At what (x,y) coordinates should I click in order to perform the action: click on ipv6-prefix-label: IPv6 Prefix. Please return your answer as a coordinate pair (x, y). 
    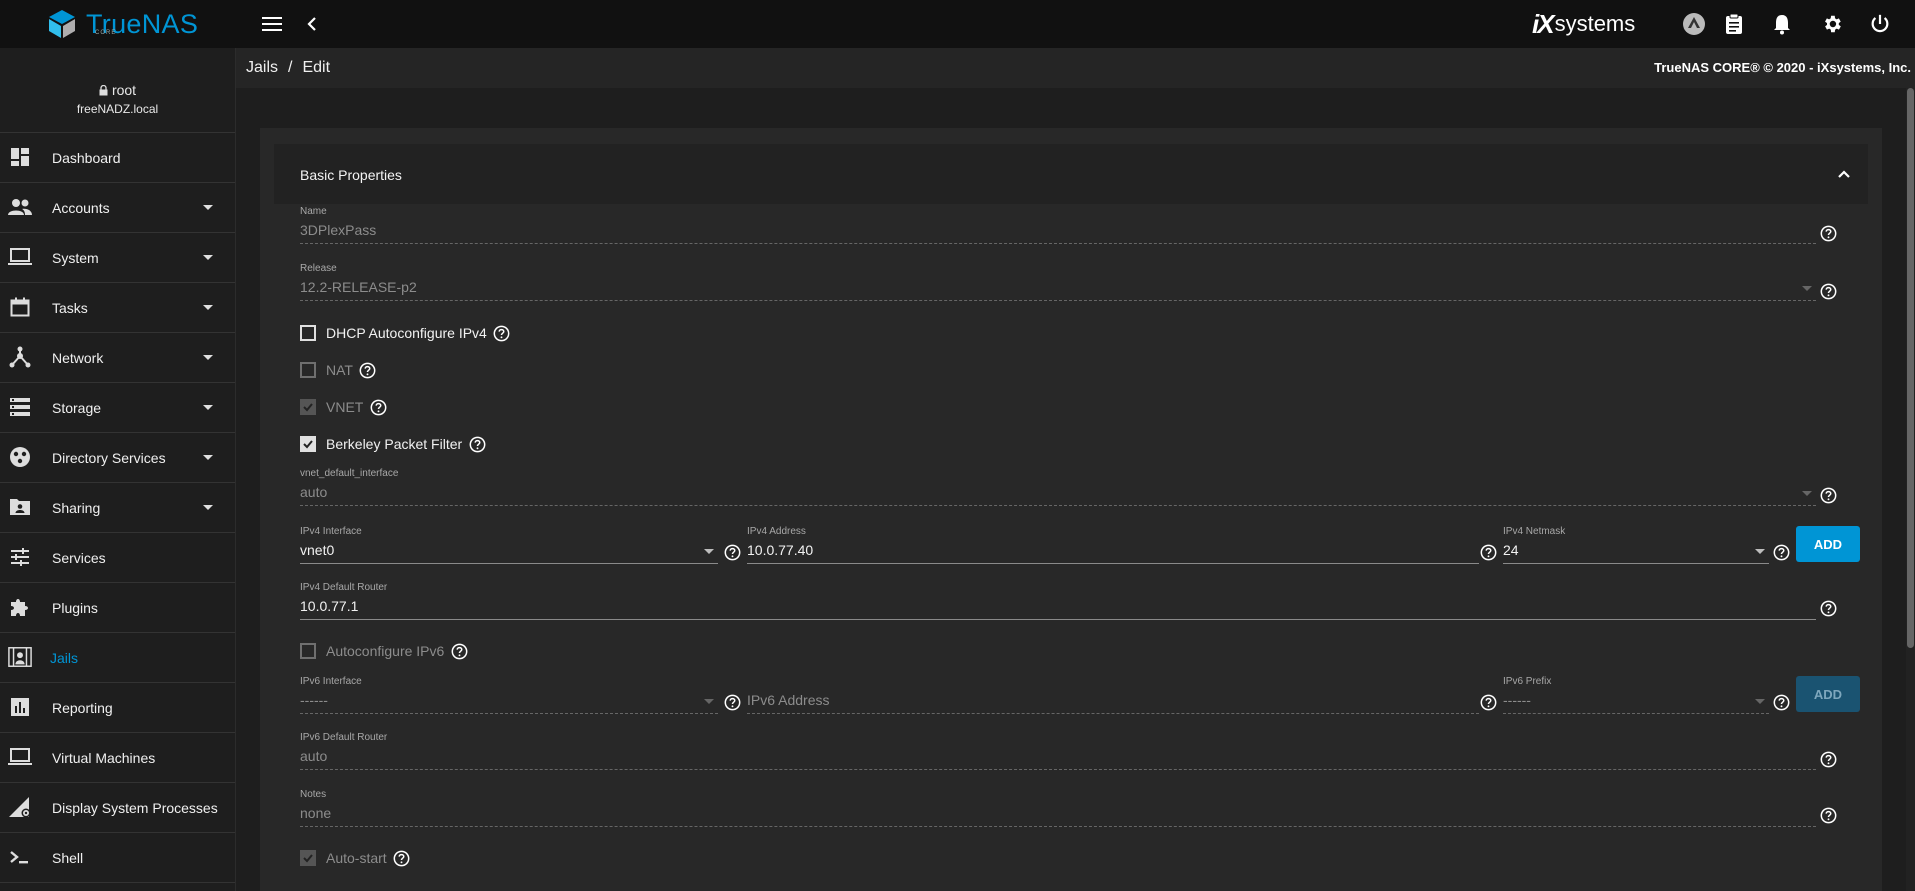
    Looking at the image, I should click on (1527, 681).